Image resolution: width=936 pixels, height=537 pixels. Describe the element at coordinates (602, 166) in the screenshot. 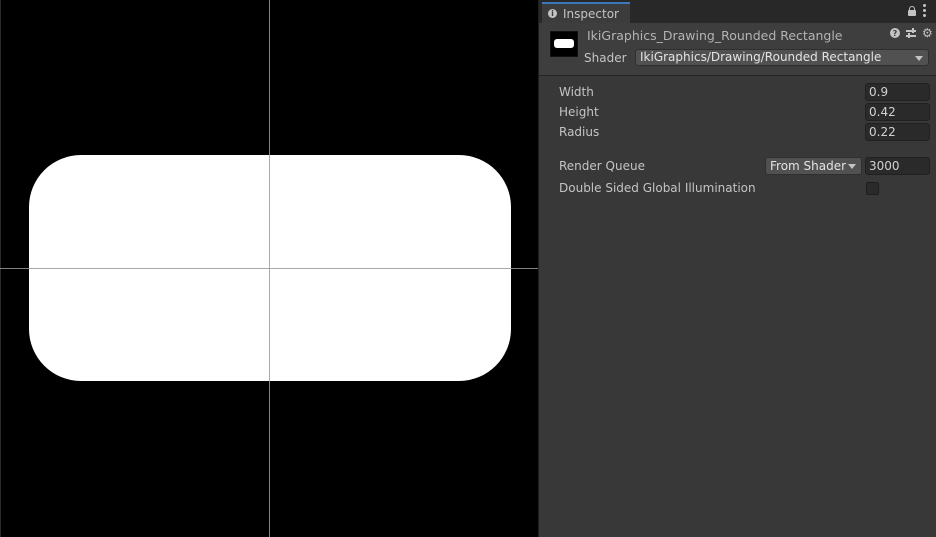

I see `render-queue-label: Render Queue` at that location.